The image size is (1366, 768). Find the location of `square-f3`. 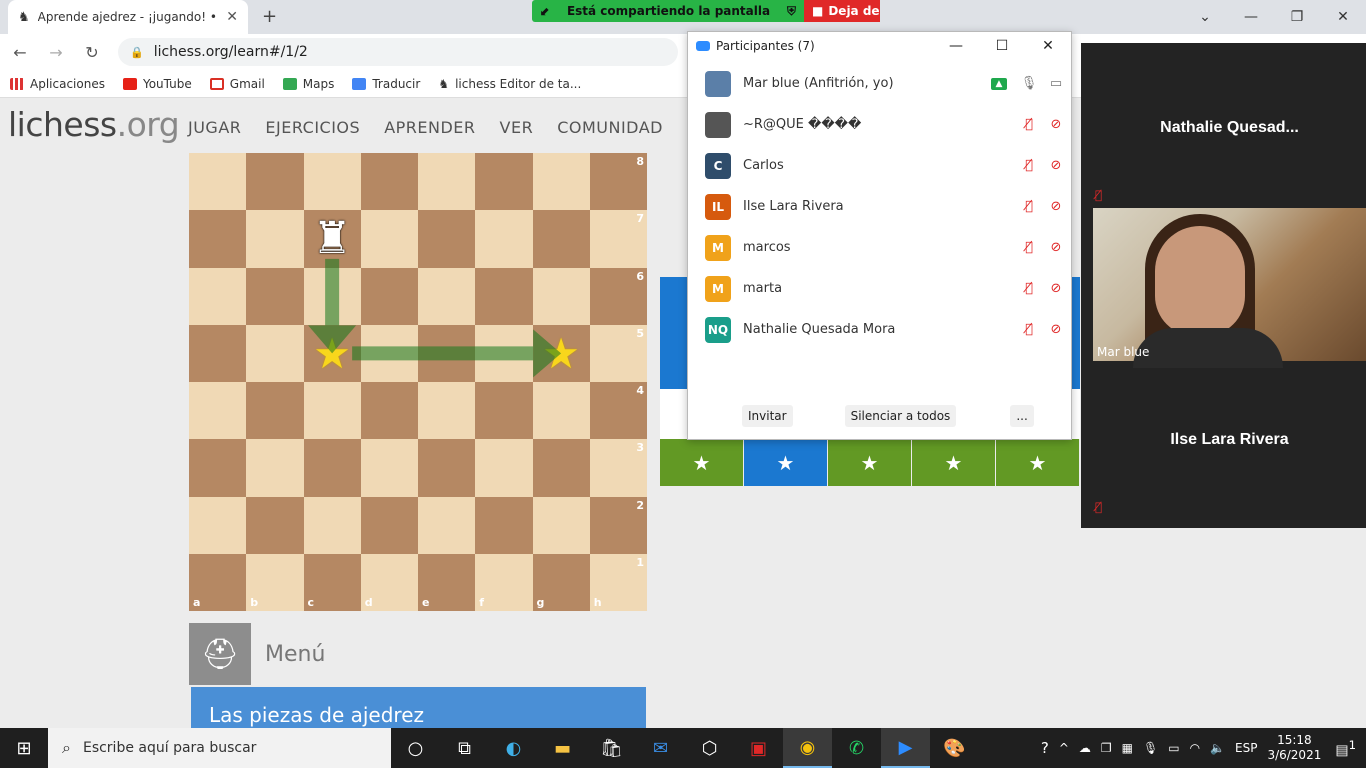

square-f3 is located at coordinates (504, 468).